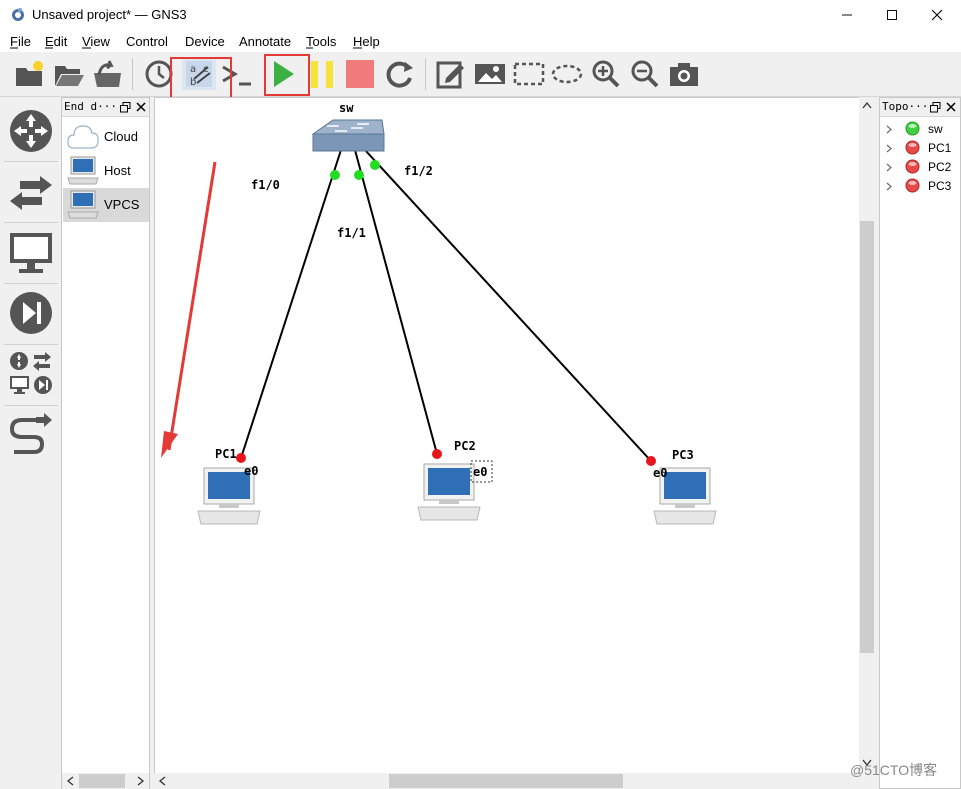 This screenshot has height=789, width=961. What do you see at coordinates (418, 171) in the screenshot?
I see `port-label-f1-2: f1/2` at bounding box center [418, 171].